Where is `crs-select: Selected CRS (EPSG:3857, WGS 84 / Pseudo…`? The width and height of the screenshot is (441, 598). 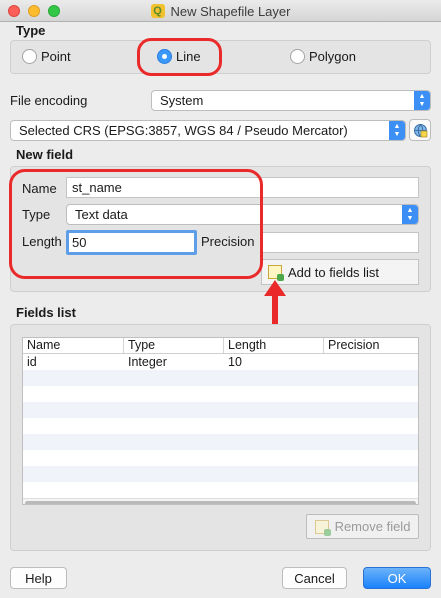 crs-select: Selected CRS (EPSG:3857, WGS 84 / Pseudo… is located at coordinates (208, 130).